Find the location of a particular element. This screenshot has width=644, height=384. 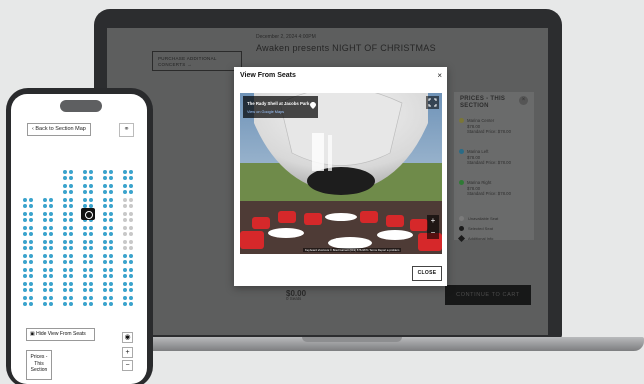

back-to-section-map-button: ‹ Back to Section Map is located at coordinates (59, 129).